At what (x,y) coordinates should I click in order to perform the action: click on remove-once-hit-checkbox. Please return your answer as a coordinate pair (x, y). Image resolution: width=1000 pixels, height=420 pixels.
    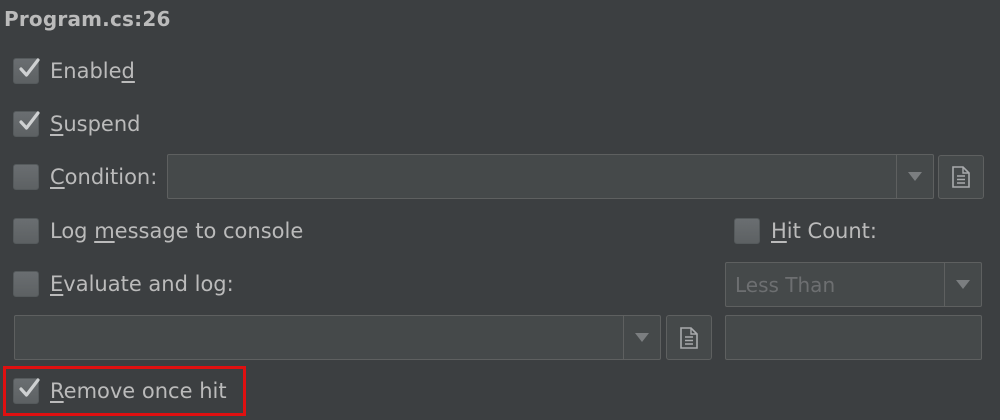
    Looking at the image, I should click on (26, 391).